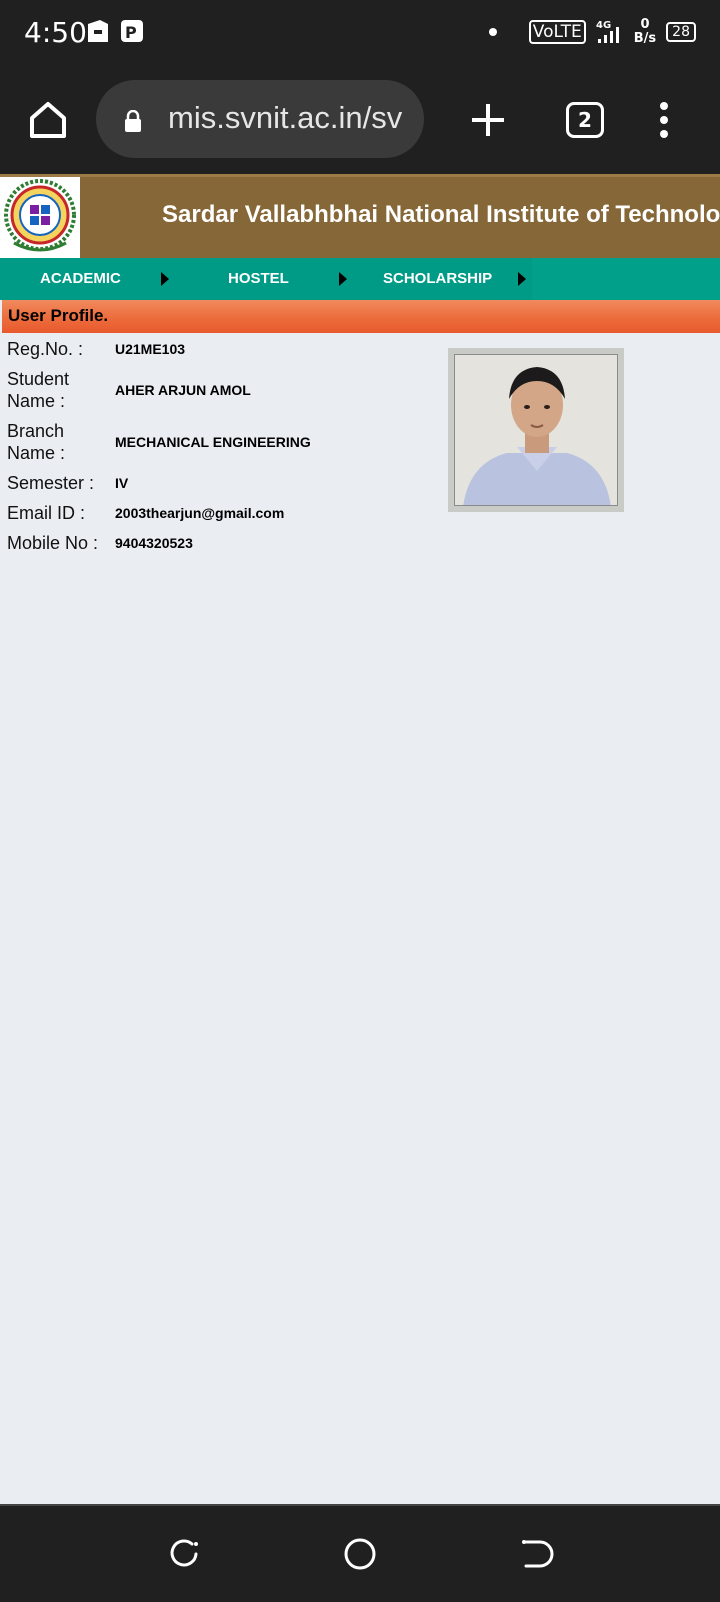  I want to click on status-right-icons: VoLTE 4G 0 B/s 28, so click(592, 32).